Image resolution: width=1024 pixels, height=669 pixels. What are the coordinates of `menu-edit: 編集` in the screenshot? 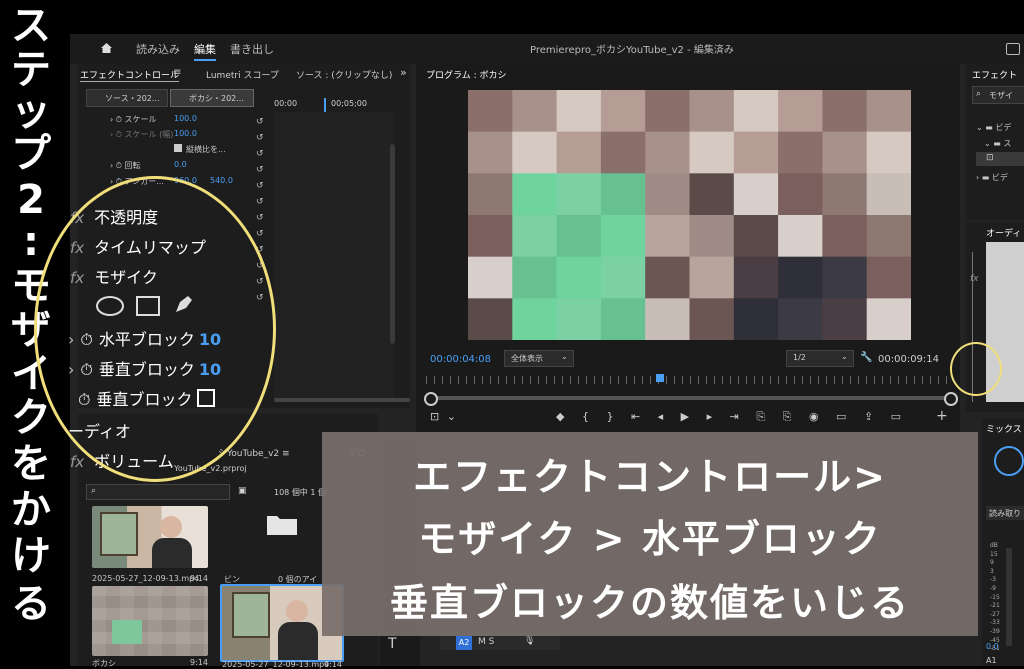 It's located at (205, 51).